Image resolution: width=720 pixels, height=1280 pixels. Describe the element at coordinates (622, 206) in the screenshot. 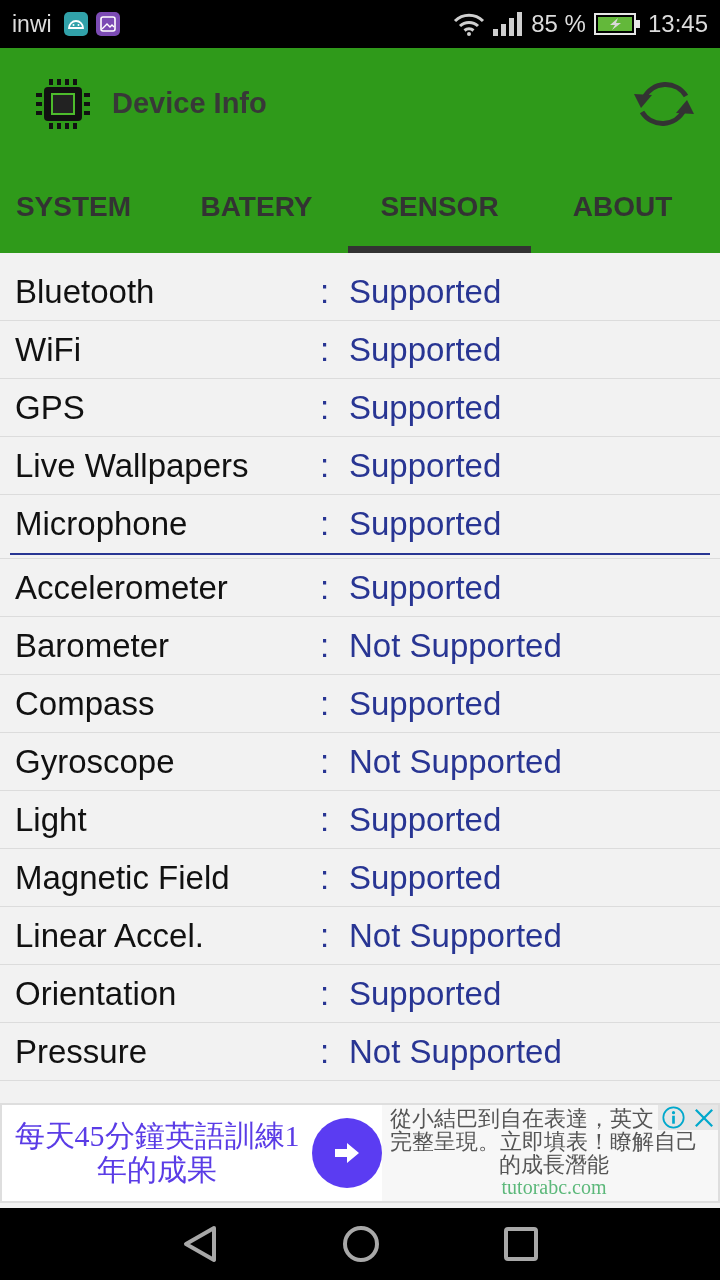

I see `tab: ABOUT` at that location.